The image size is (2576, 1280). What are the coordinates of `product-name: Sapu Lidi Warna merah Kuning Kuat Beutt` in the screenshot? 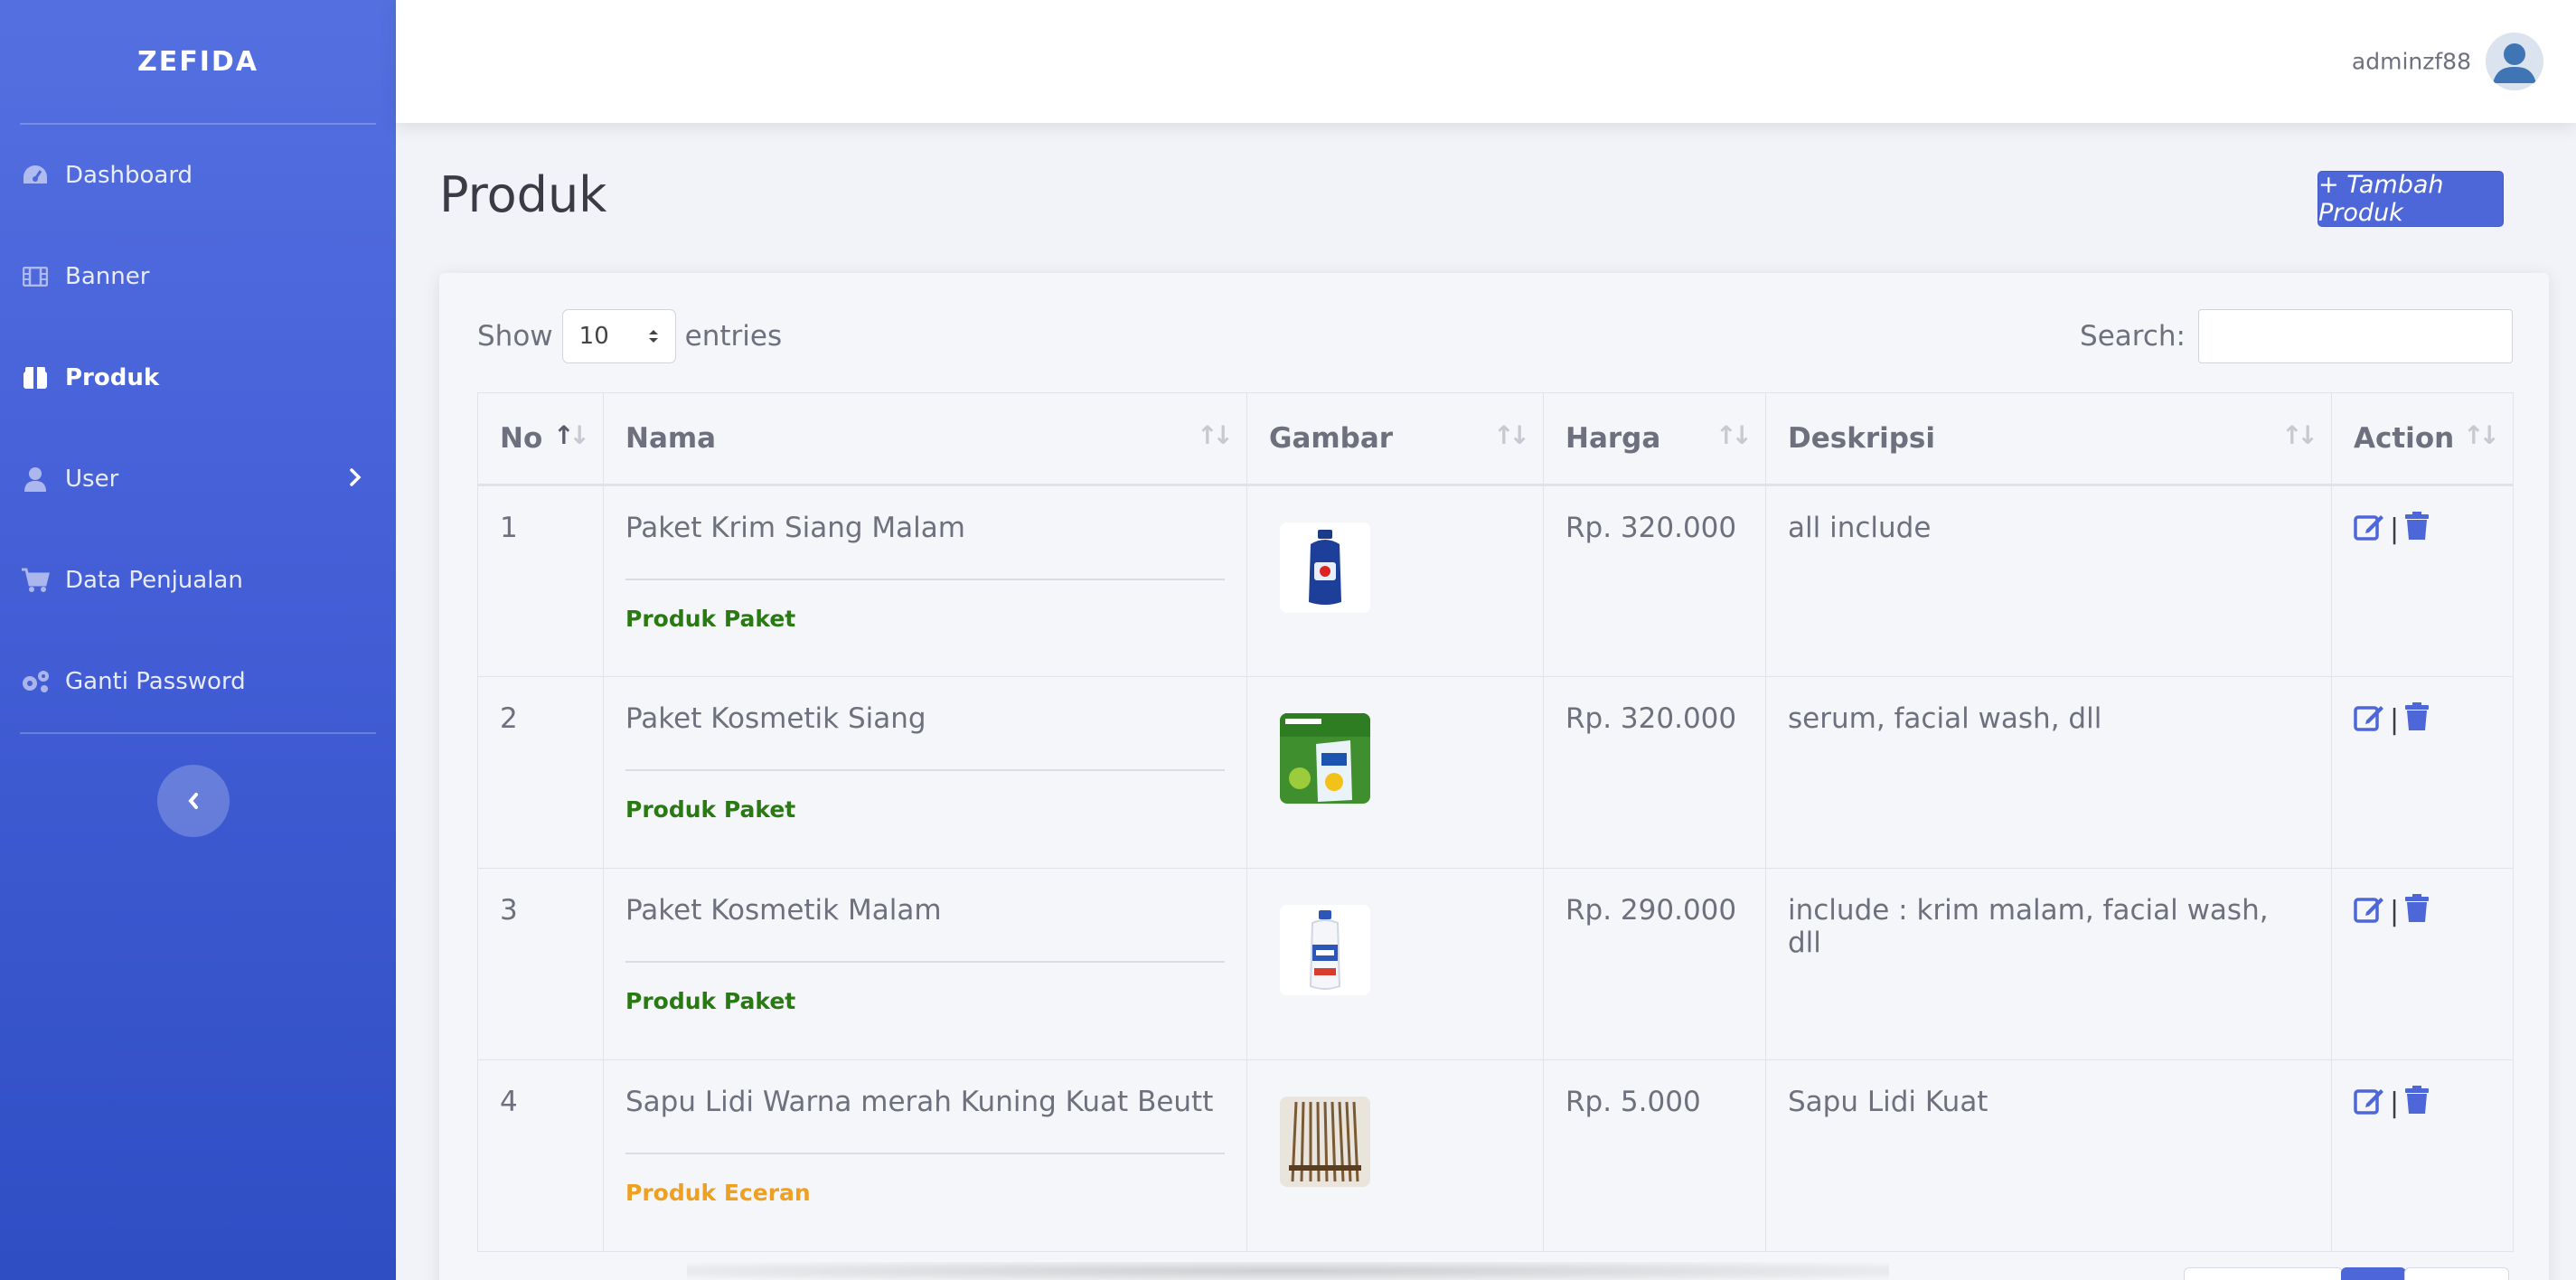 It's located at (920, 1102).